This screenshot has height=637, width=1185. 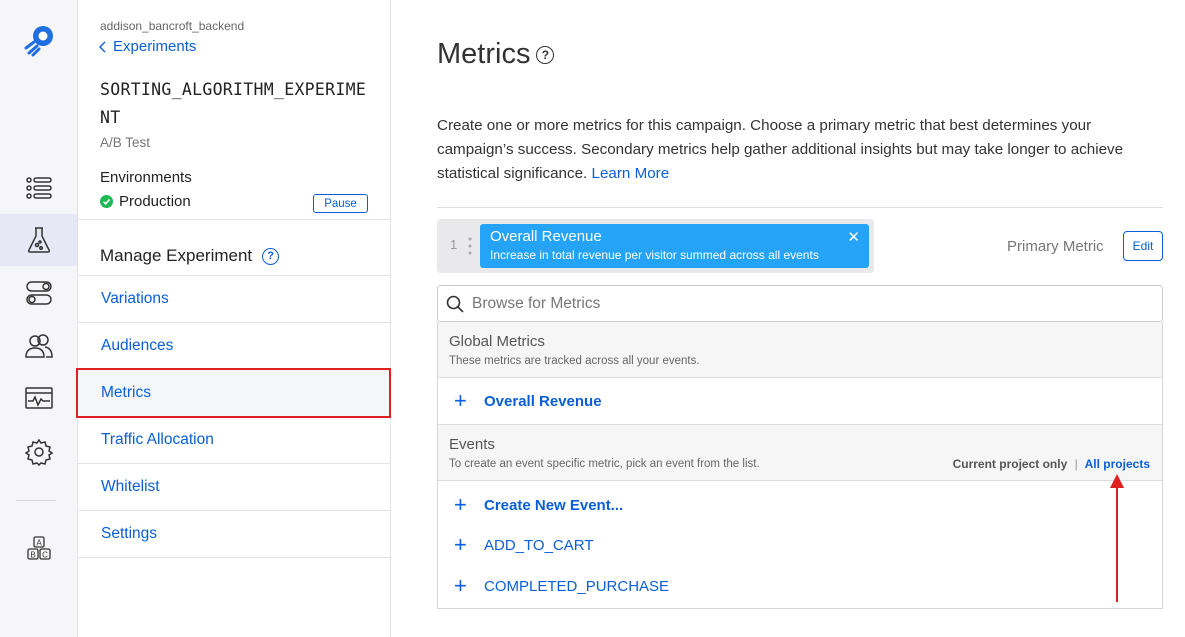 What do you see at coordinates (543, 401) in the screenshot?
I see `metric-label: Overall Revenue` at bounding box center [543, 401].